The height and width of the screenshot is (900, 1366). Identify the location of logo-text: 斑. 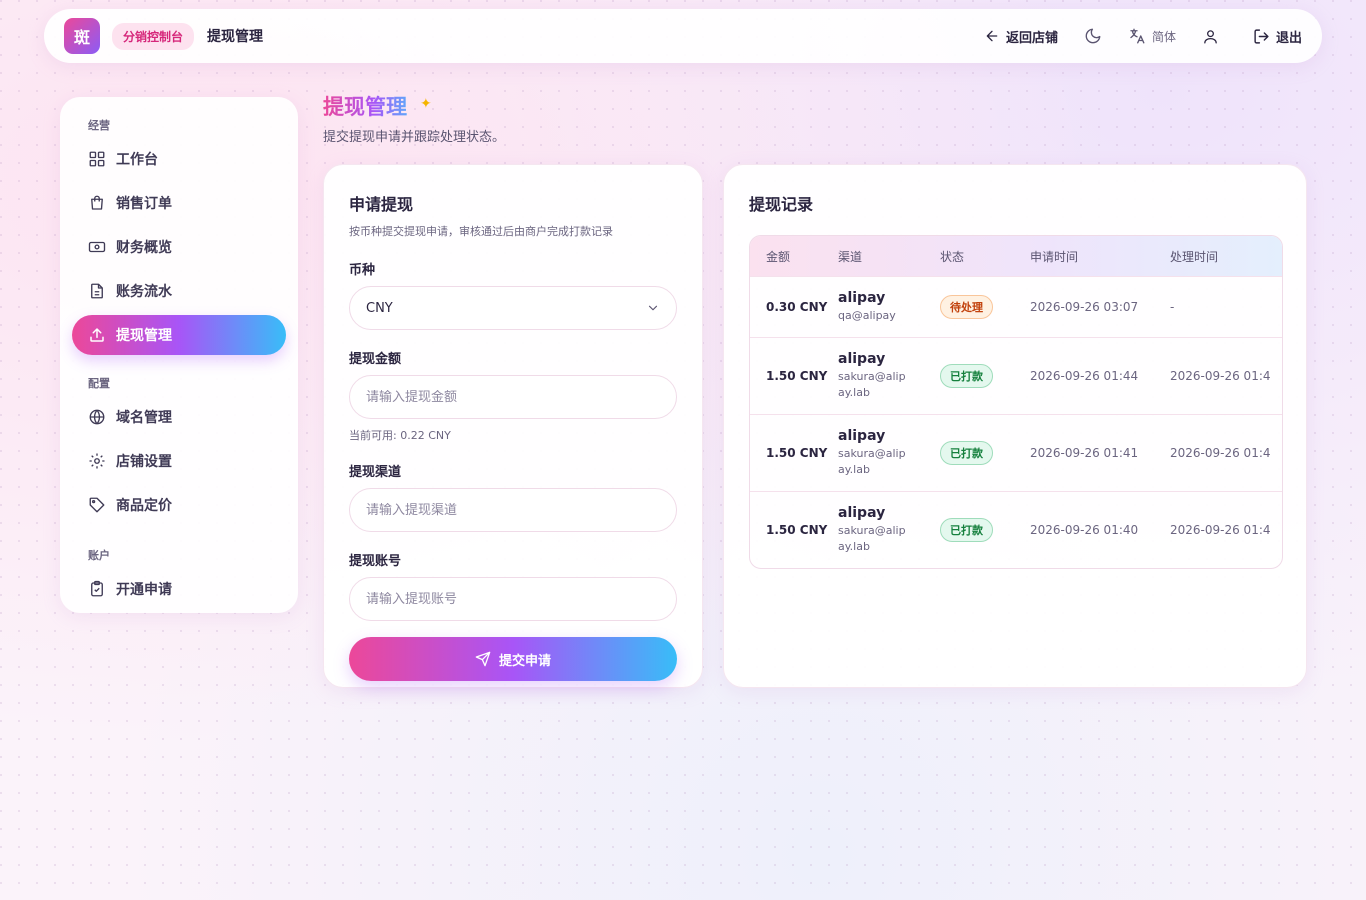
(81, 37).